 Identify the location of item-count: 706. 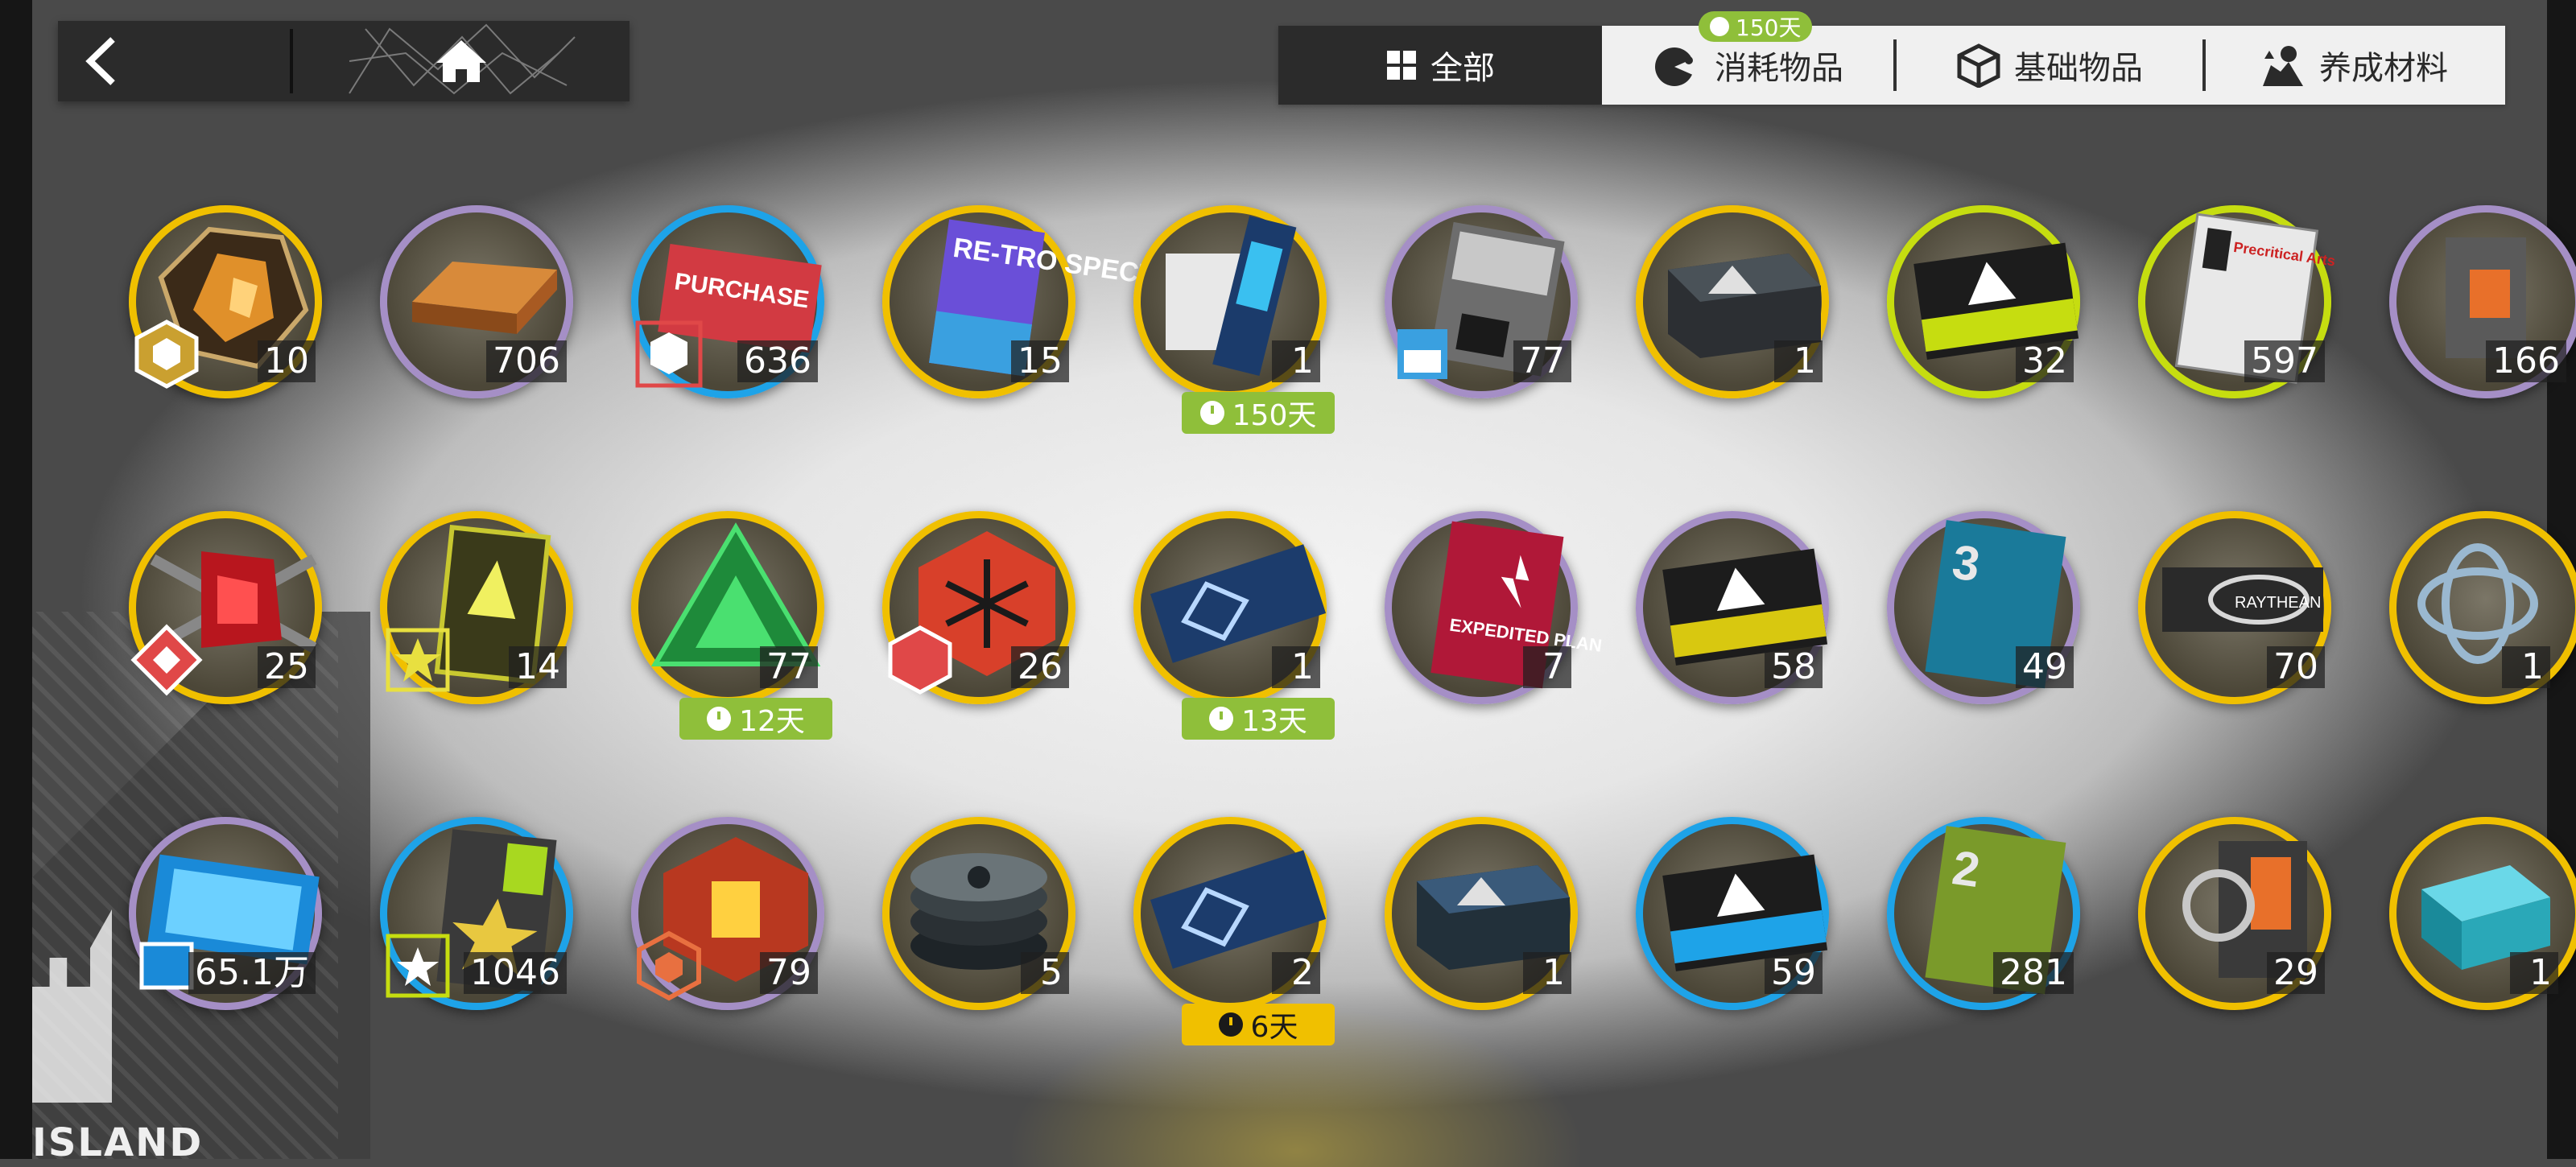
(526, 361).